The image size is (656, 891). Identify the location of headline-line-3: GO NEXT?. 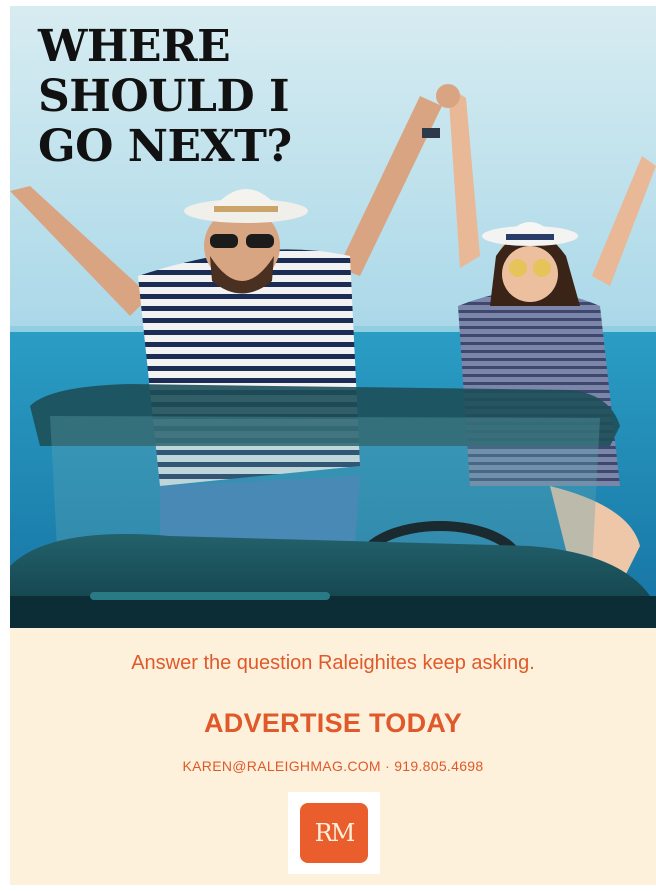
(165, 146).